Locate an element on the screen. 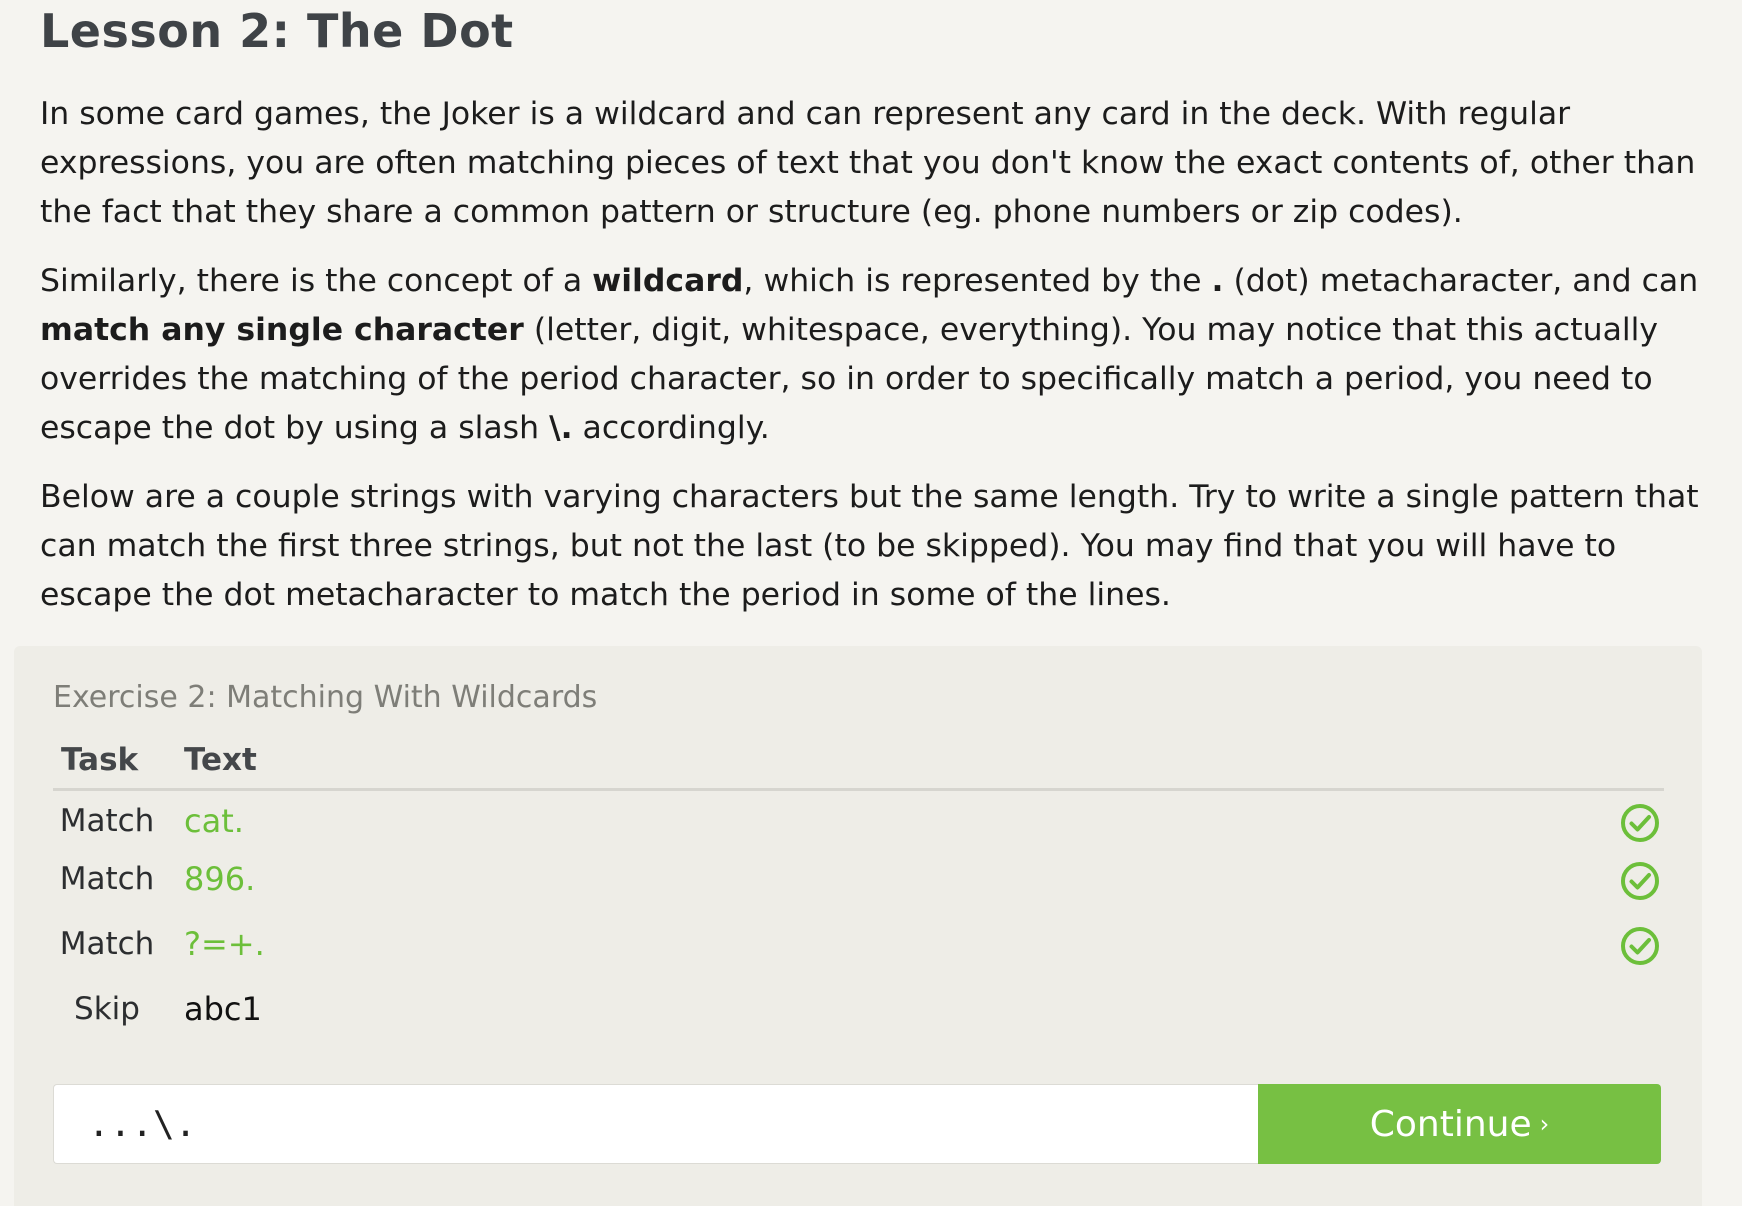  regex-pattern-input is located at coordinates (655, 1124).